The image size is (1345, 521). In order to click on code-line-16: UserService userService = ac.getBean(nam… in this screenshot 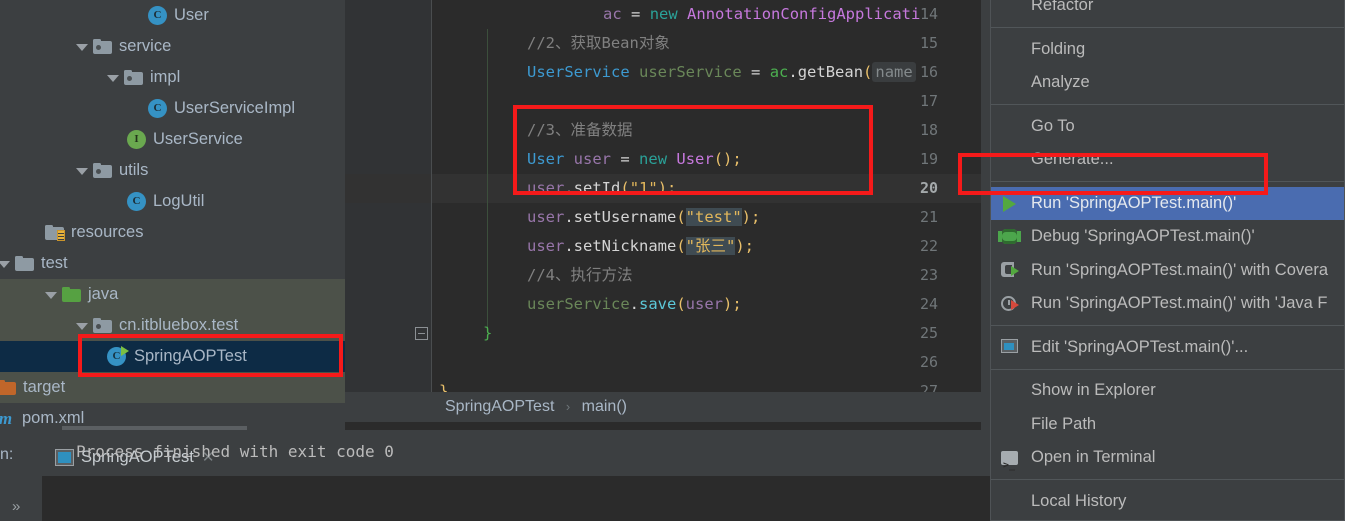, I will do `click(665, 72)`.